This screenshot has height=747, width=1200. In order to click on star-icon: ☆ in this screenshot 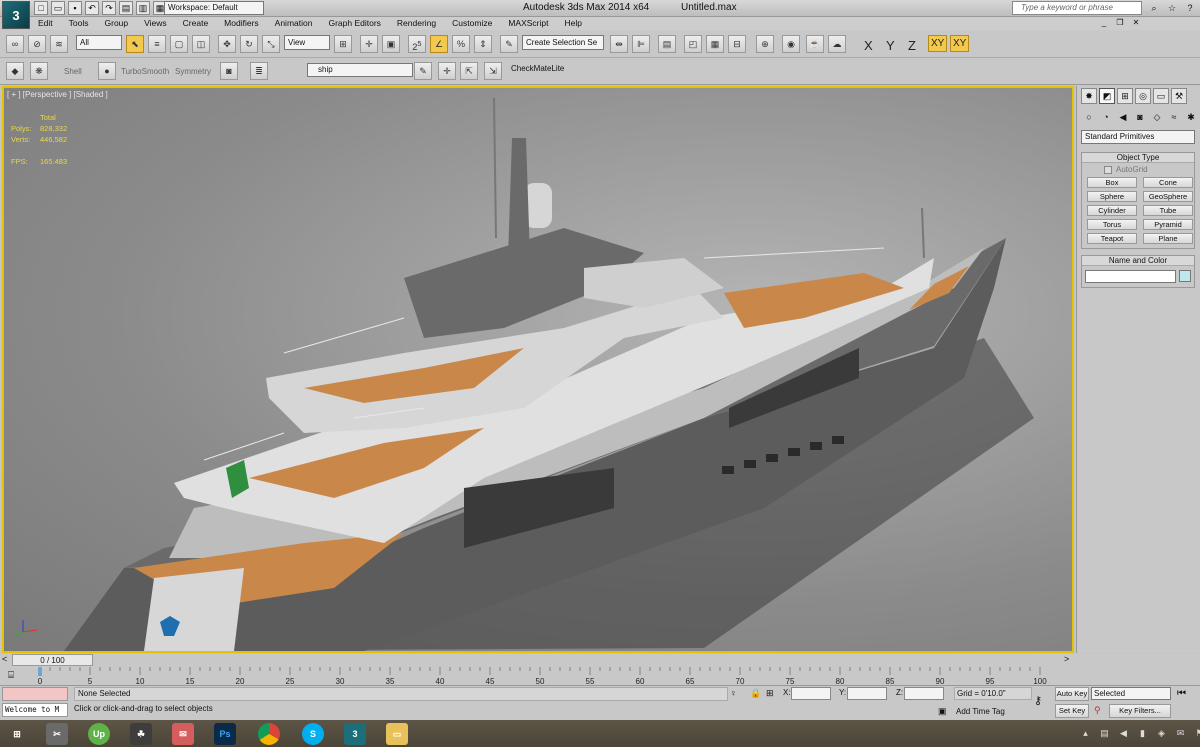, I will do `click(1172, 8)`.